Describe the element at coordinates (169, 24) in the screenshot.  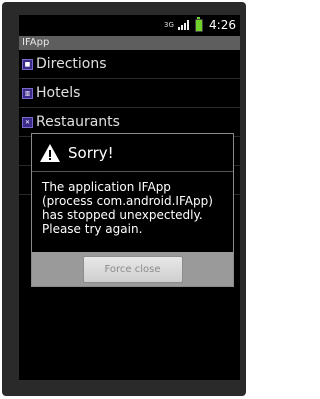
I see `network-3g-icon: 3G` at that location.